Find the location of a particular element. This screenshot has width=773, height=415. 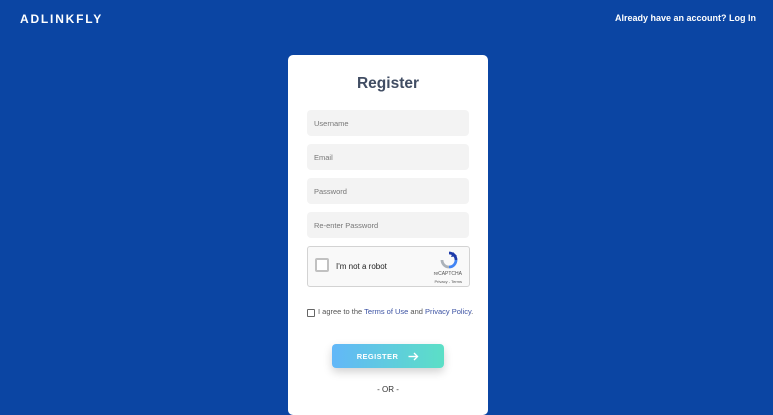

terms-of-use-link: Terms of Use is located at coordinates (386, 311).